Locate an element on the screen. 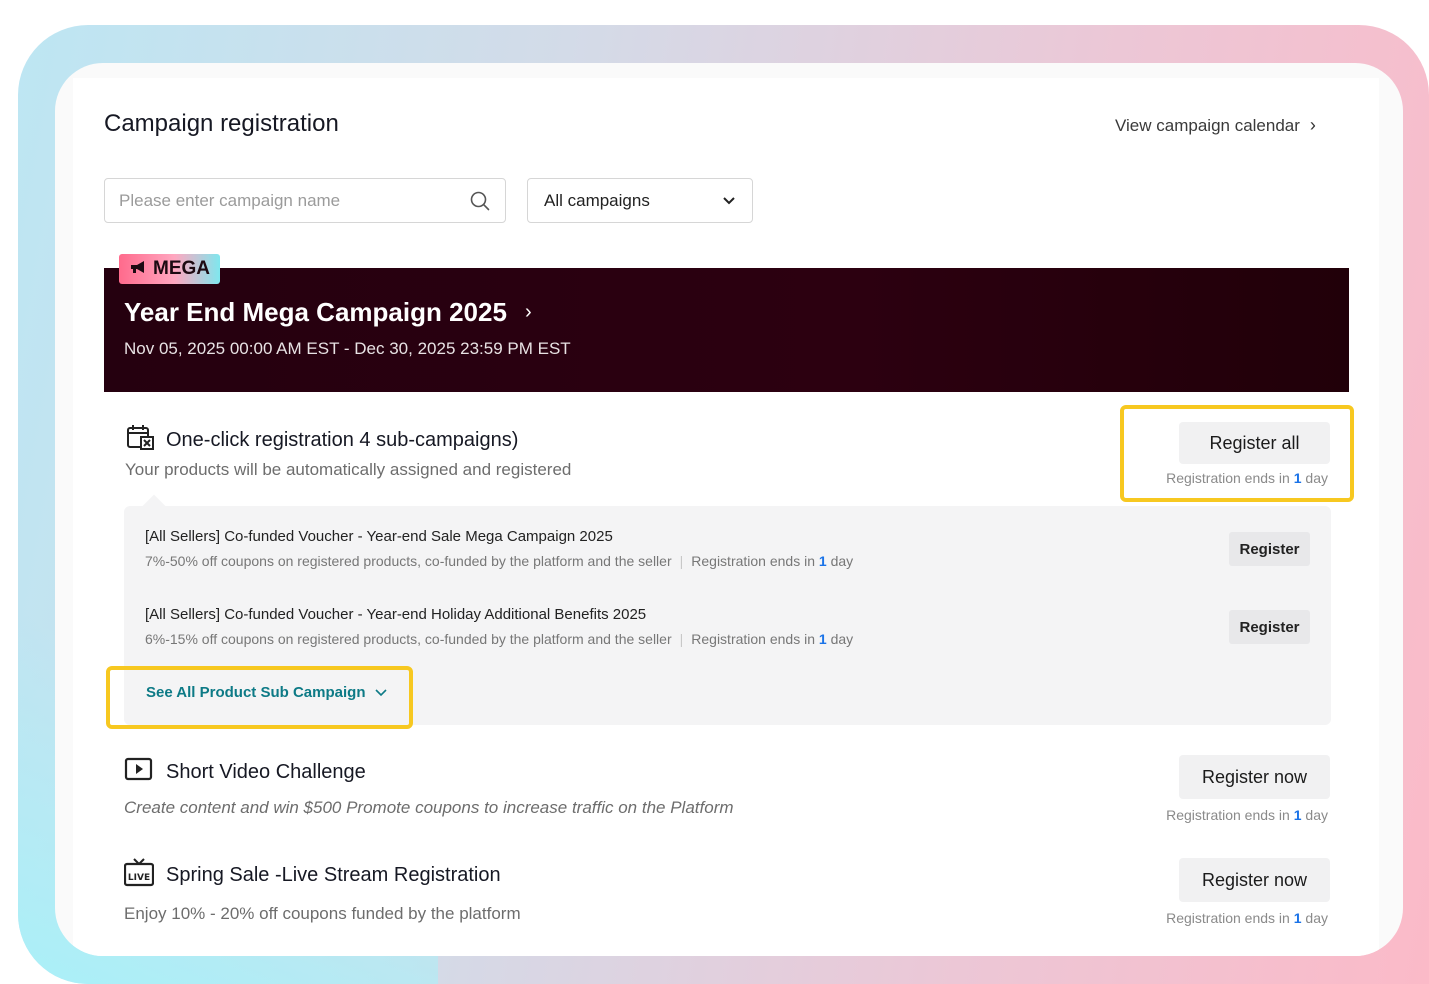  one-click-title: One-click registration 4 sub-campaigns) is located at coordinates (342, 439).